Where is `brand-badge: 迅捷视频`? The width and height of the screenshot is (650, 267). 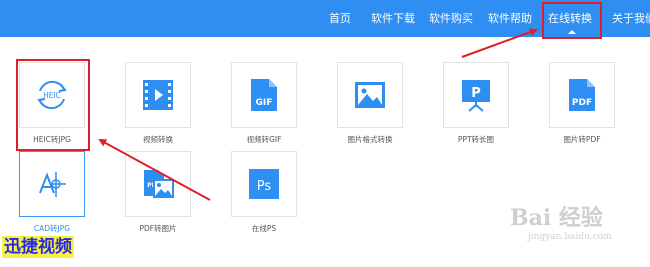
brand-badge: 迅捷视频 is located at coordinates (38, 247).